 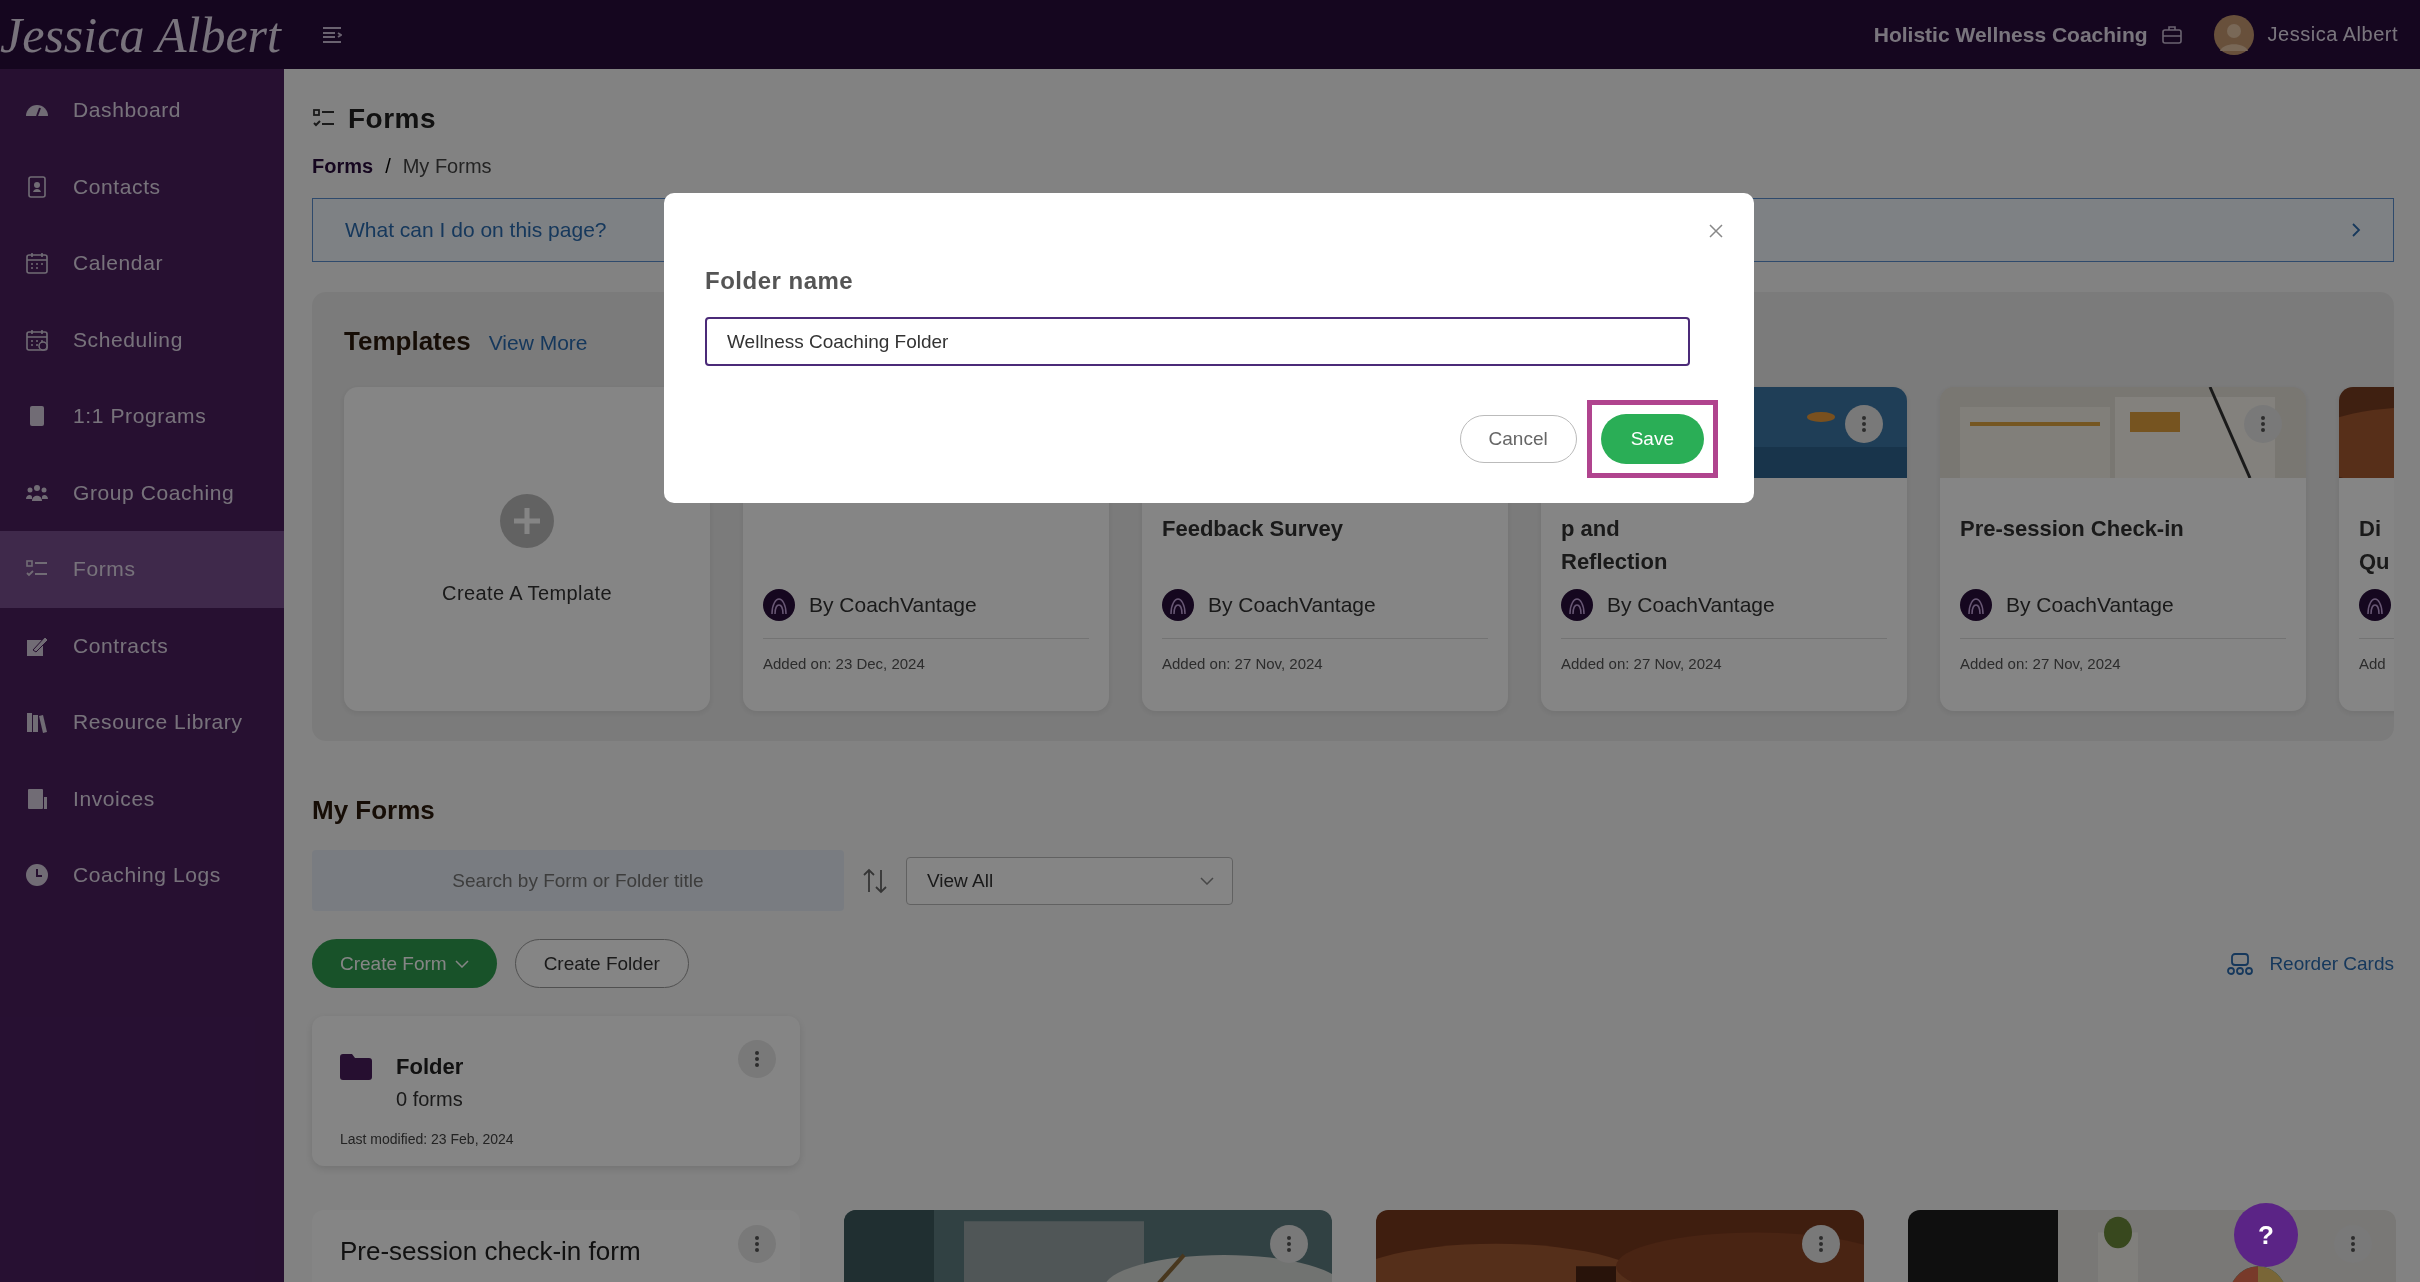 I want to click on folder-icon, so click(x=356, y=1067).